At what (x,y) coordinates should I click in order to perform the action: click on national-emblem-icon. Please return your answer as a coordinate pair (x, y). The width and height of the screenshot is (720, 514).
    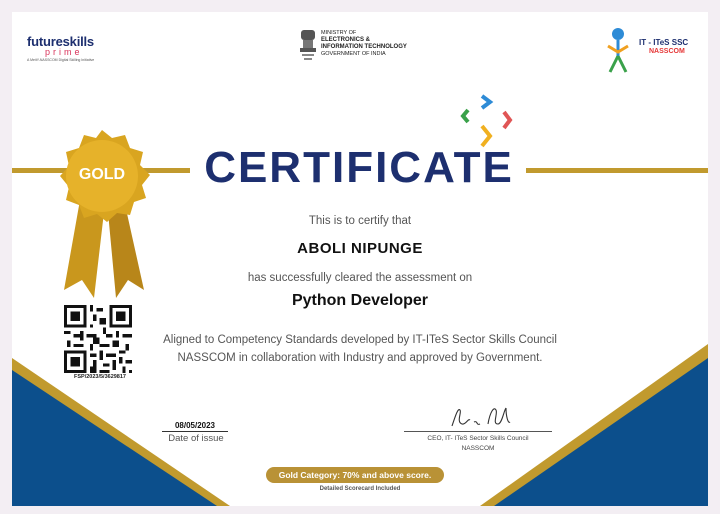
    Looking at the image, I should click on (308, 45).